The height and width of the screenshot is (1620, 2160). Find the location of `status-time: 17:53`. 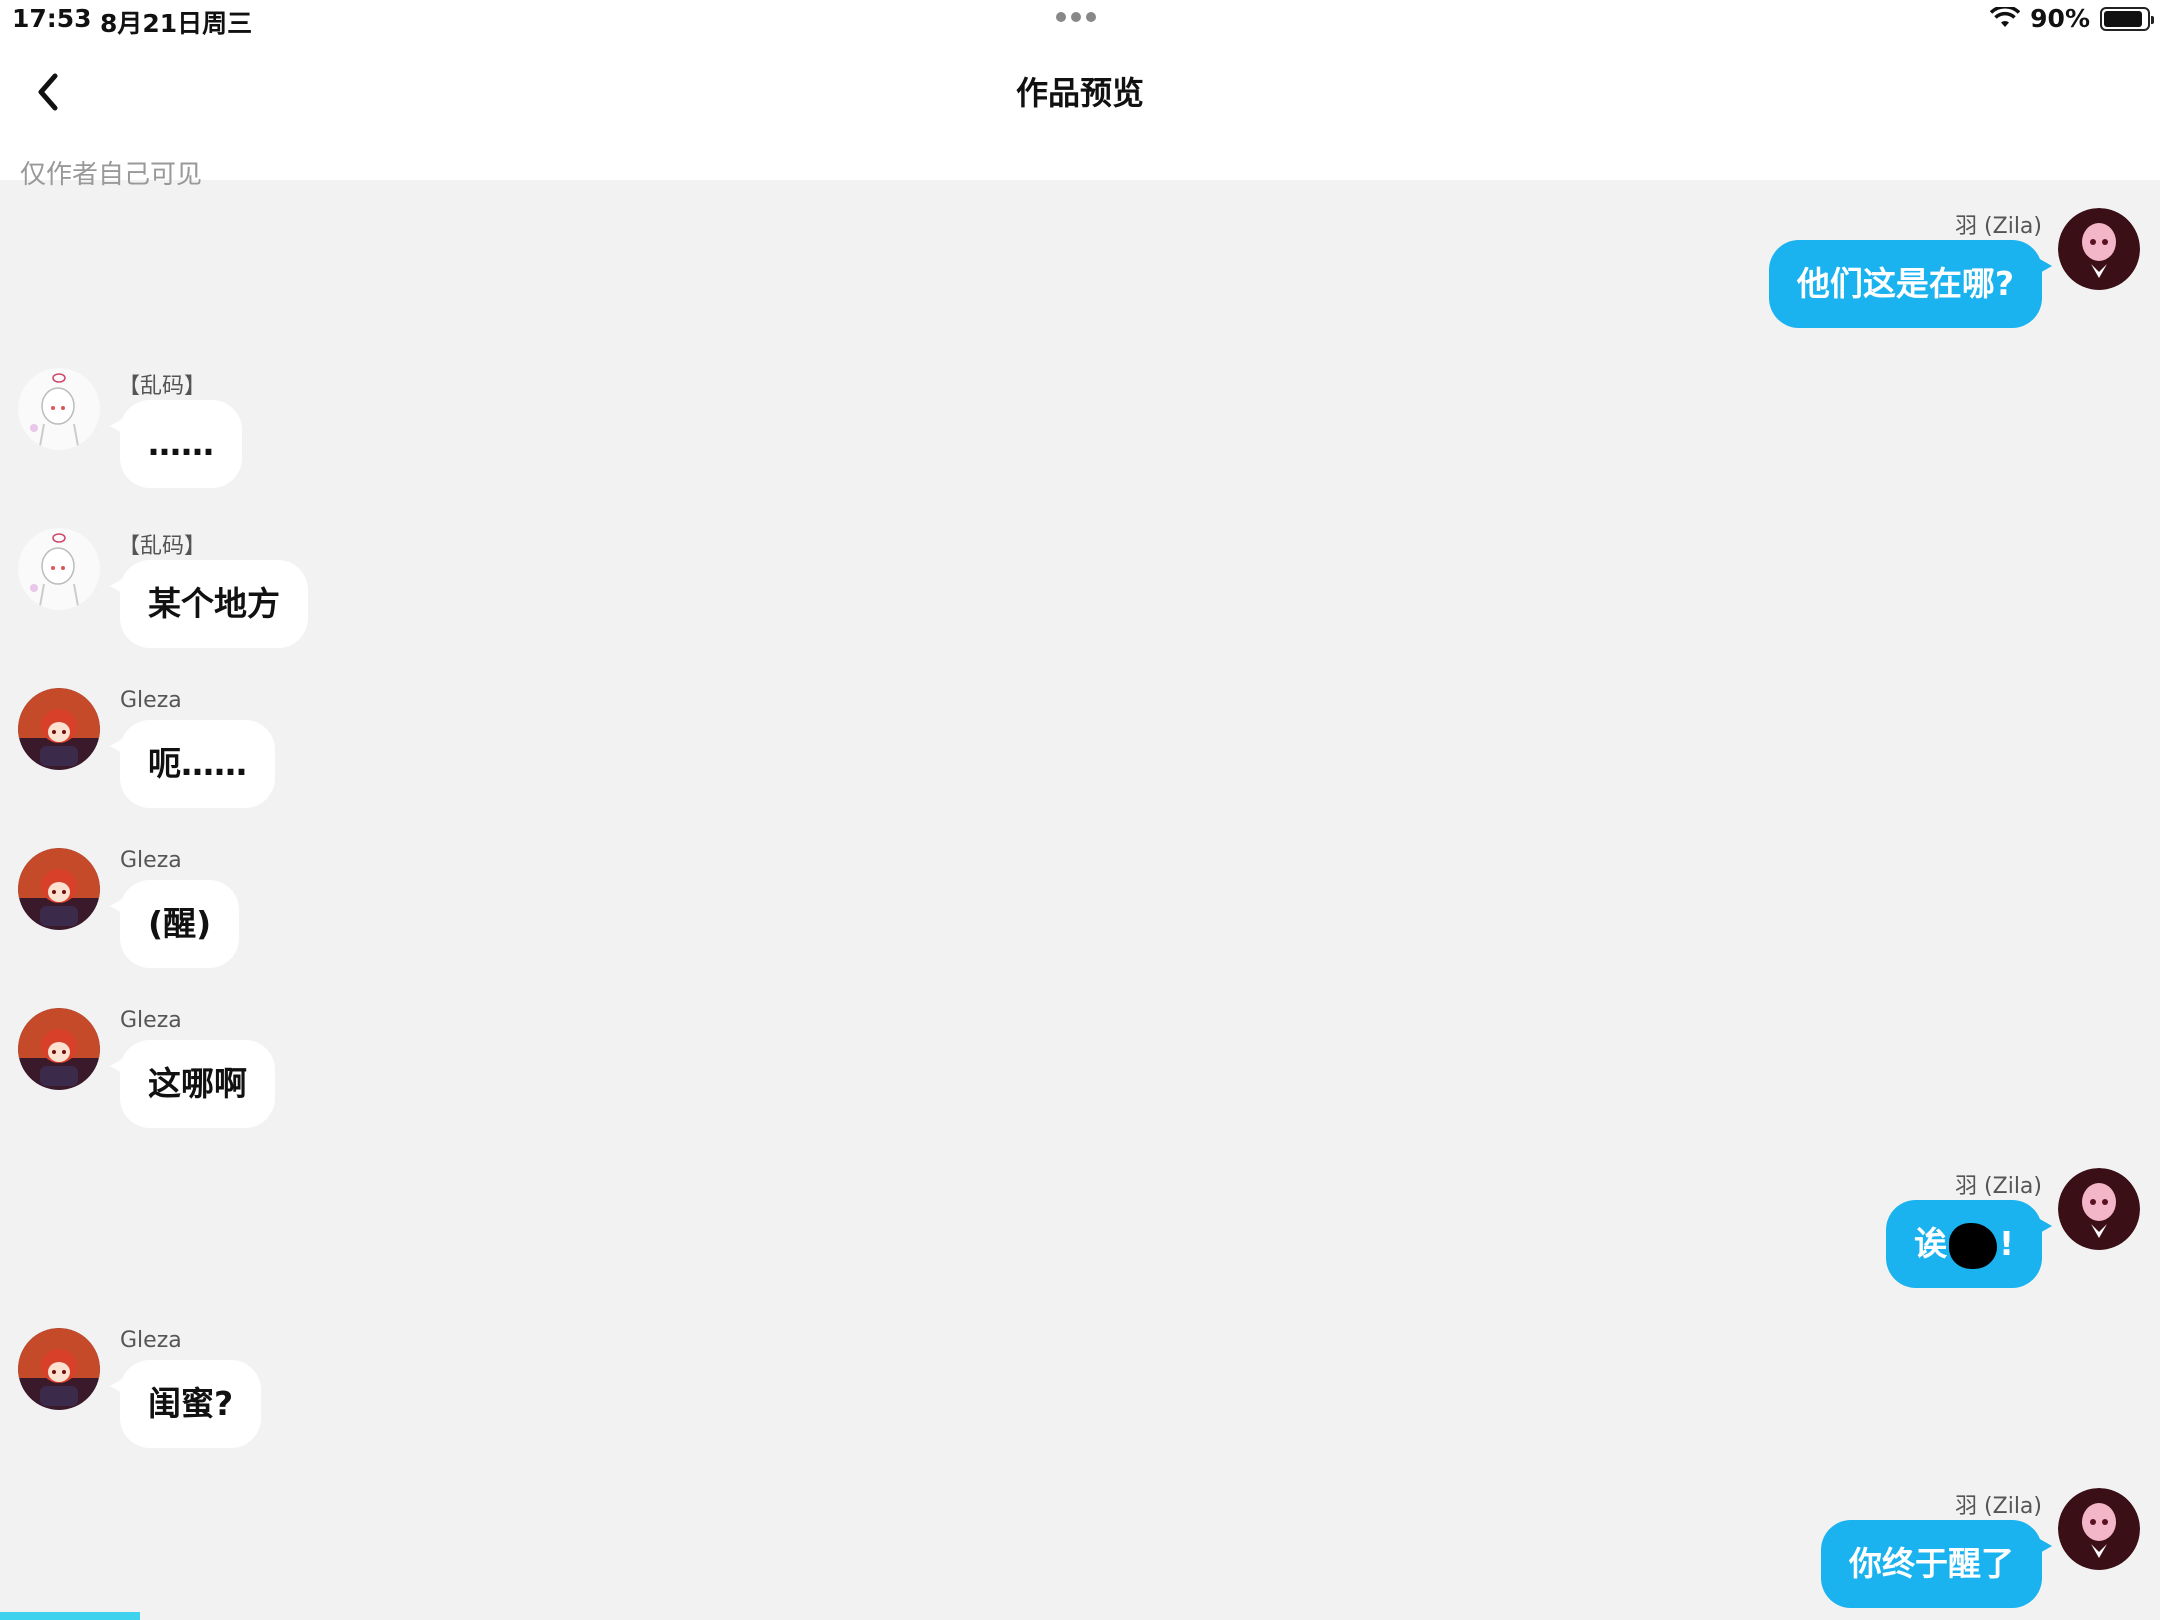

status-time: 17:53 is located at coordinates (52, 18).